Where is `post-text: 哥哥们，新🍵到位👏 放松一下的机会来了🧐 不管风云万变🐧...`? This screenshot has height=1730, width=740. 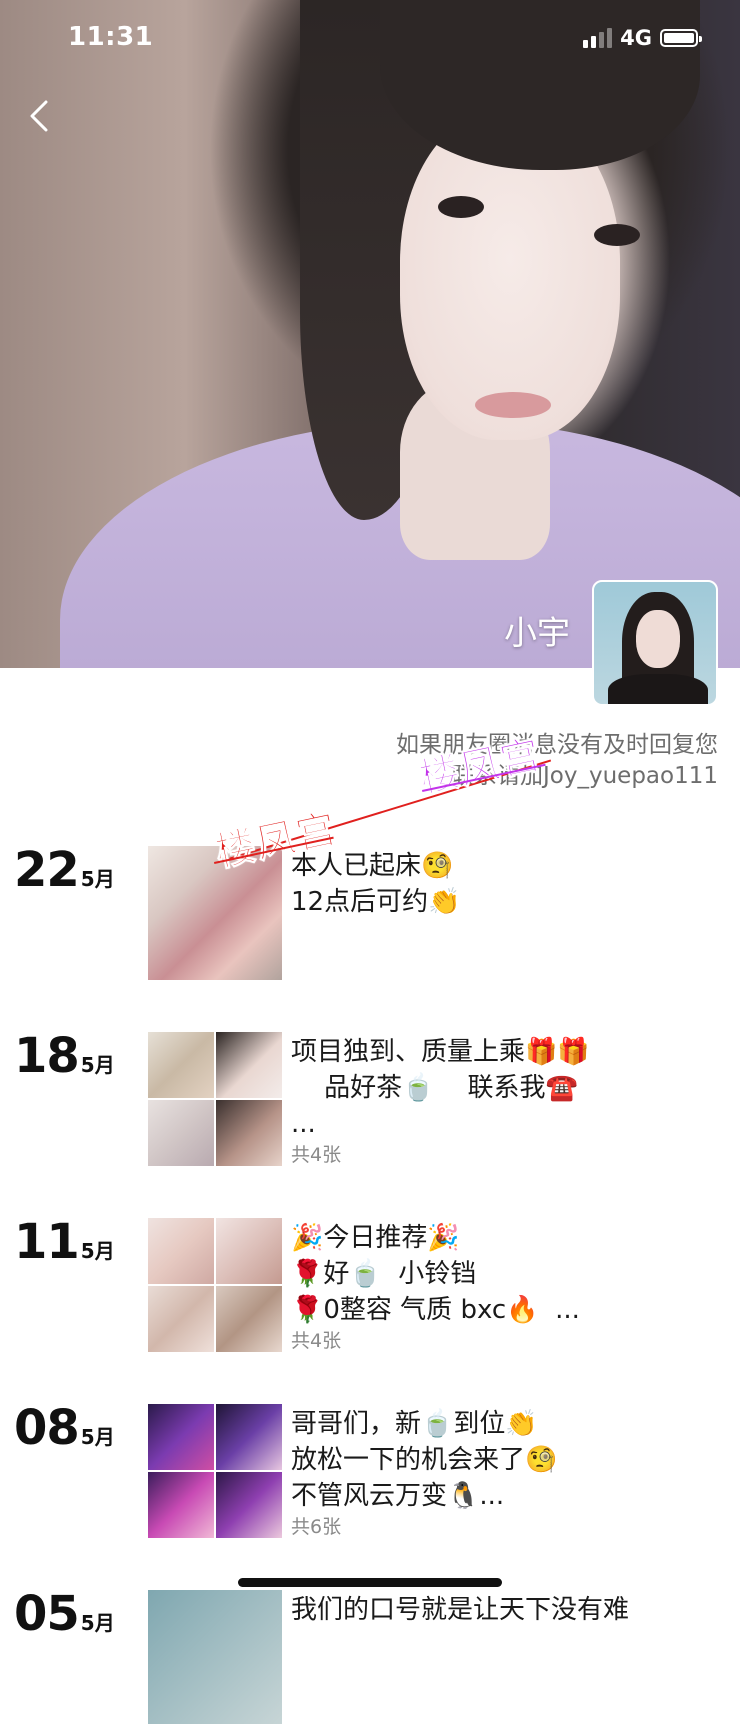
post-text: 哥哥们，新🍵到位👏 放松一下的机会来了🧐 不管风云万变🐧... is located at coordinates (424, 1460).